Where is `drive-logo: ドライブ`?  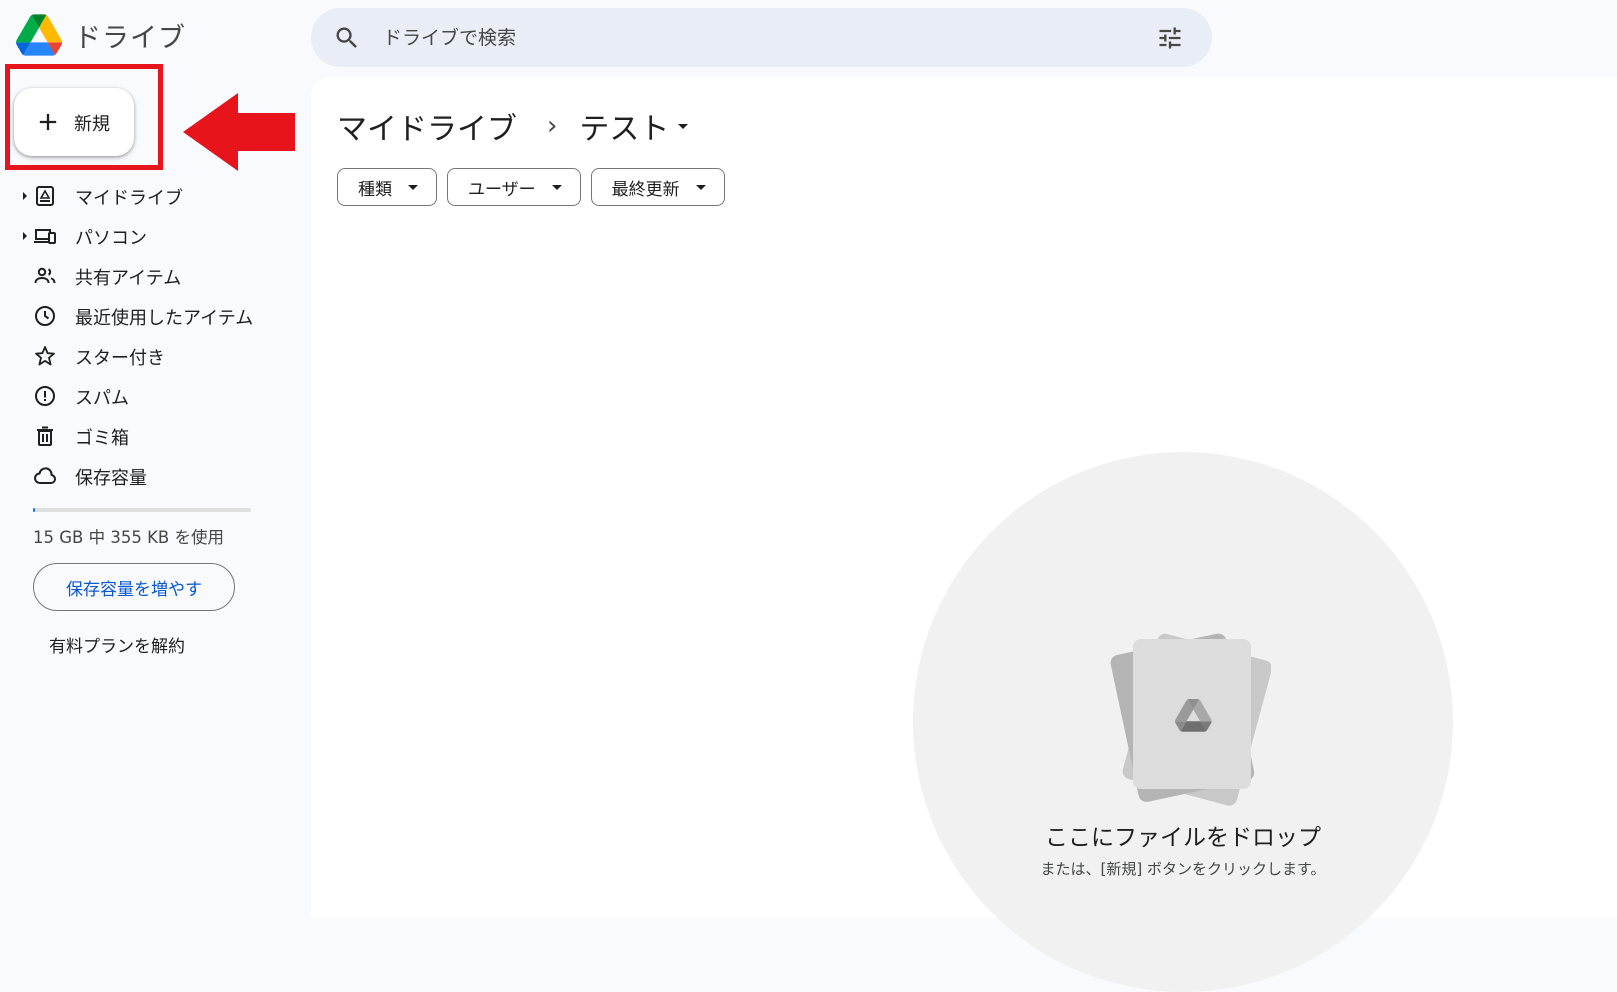
drive-logo: ドライブ is located at coordinates (101, 35).